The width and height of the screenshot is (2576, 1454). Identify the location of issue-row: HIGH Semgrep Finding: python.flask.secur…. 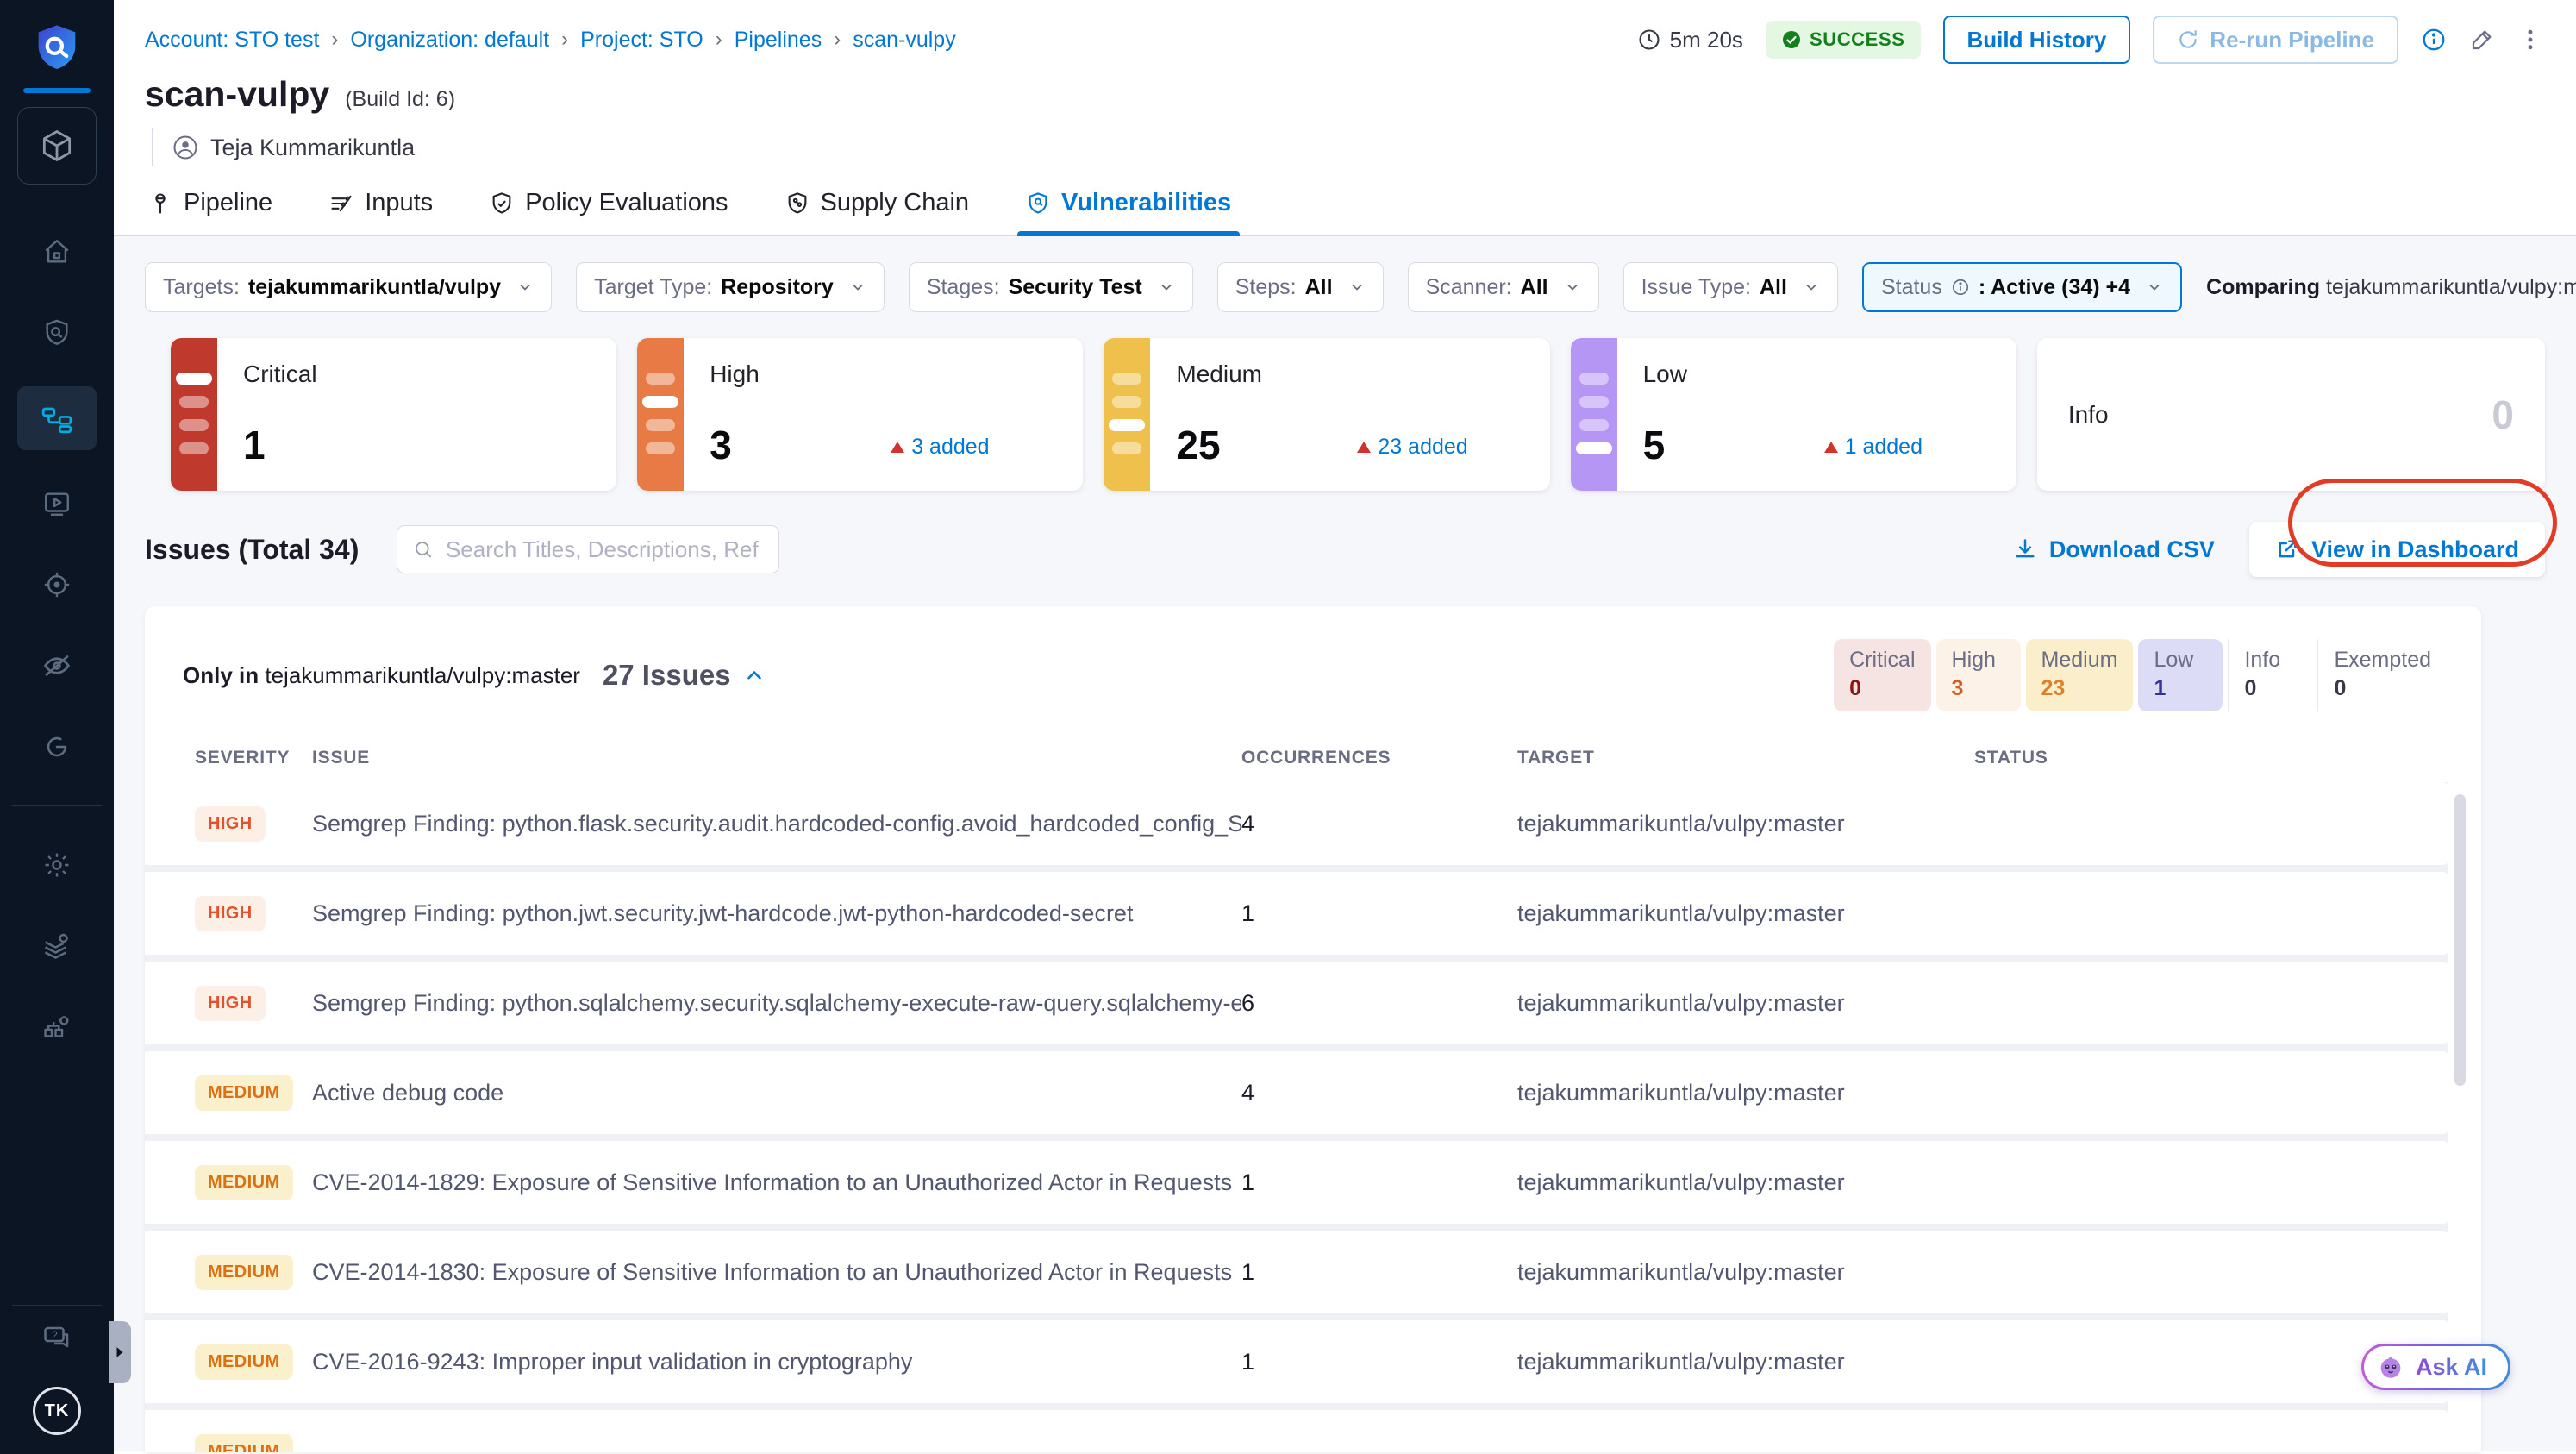
(1296, 823).